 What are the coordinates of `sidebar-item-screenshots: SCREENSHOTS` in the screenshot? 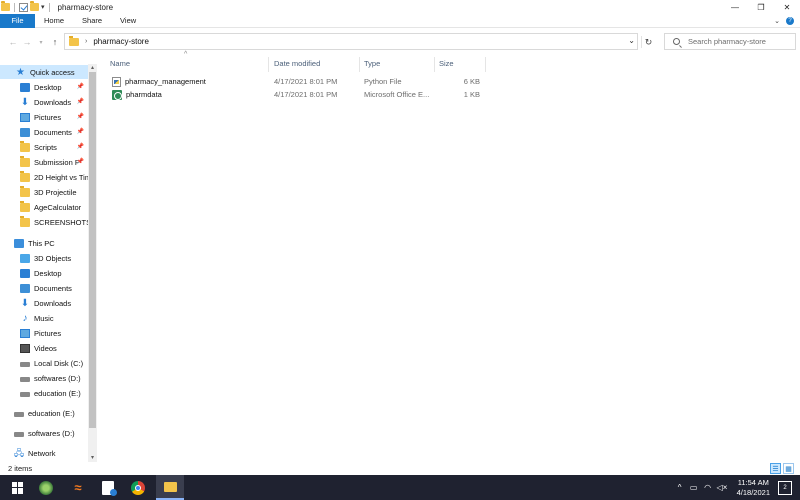 It's located at (44, 222).